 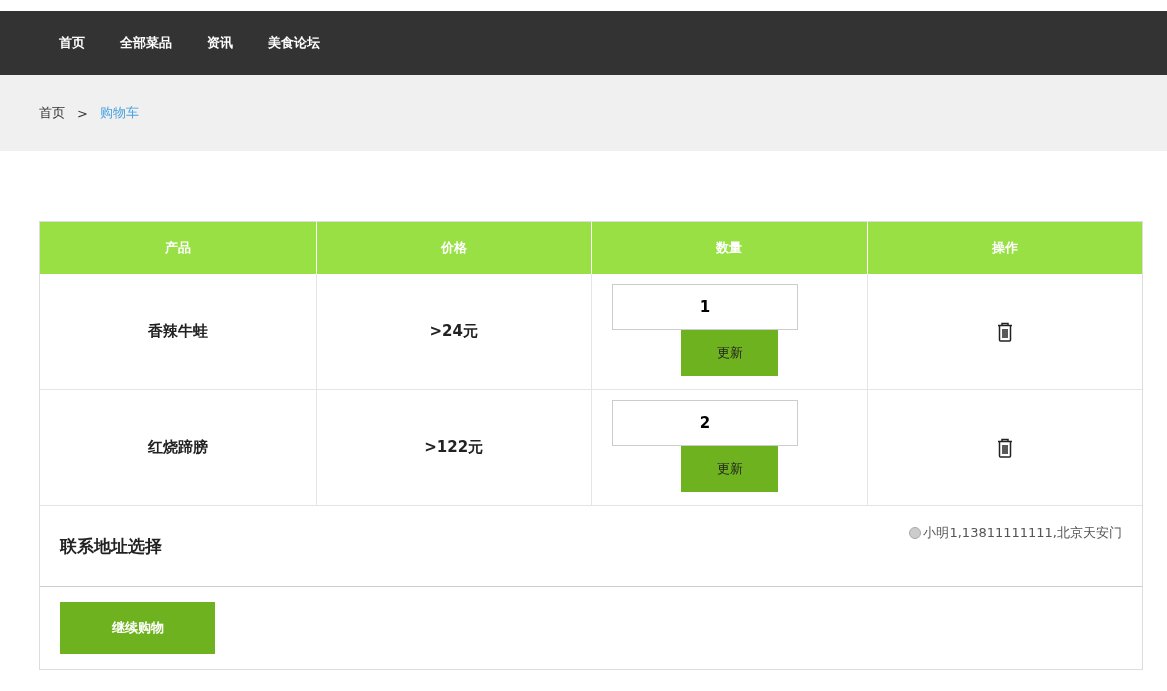 What do you see at coordinates (146, 43) in the screenshot?
I see `nav-link: 全部菜品` at bounding box center [146, 43].